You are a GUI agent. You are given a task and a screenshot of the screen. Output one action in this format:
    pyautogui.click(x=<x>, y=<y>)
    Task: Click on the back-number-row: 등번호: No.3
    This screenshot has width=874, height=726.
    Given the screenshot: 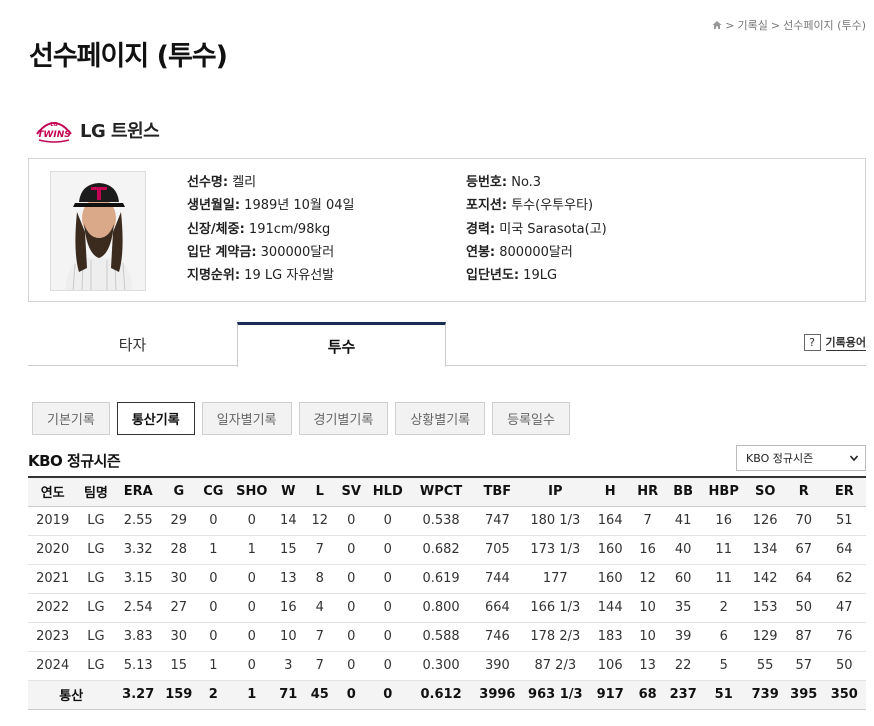 What is the action you would take?
    pyautogui.click(x=536, y=182)
    